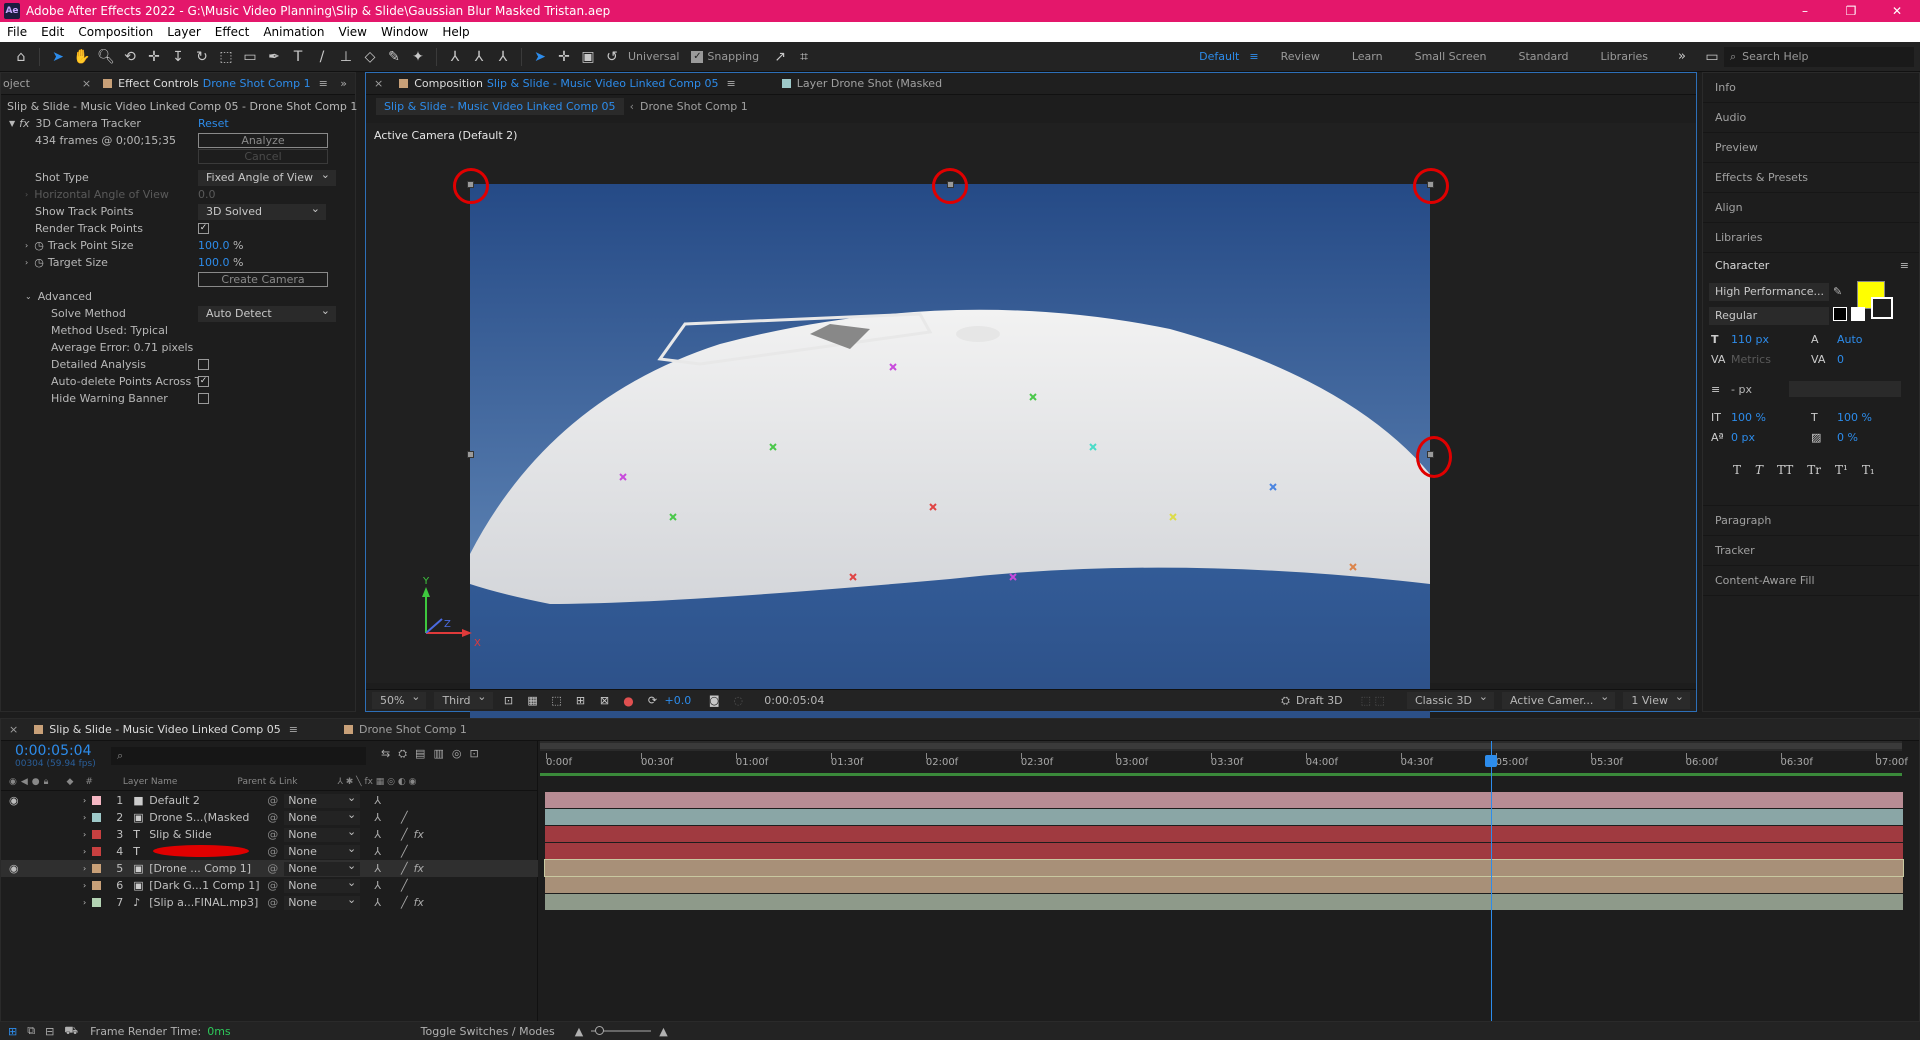 This screenshot has width=1920, height=1040. I want to click on maximize-button: ❐, so click(1851, 11).